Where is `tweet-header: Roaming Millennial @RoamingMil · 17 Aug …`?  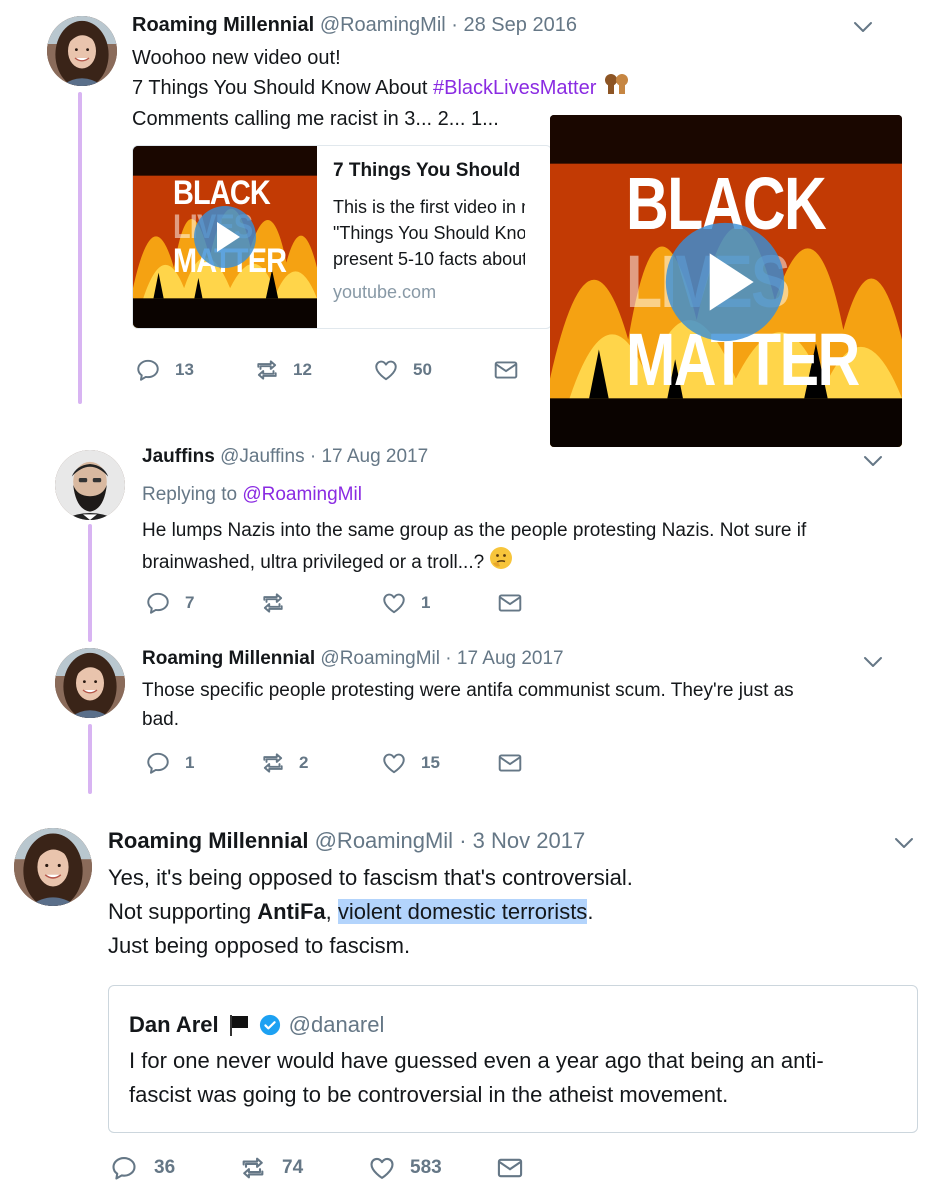
tweet-header: Roaming Millennial @RoamingMil · 17 Aug … is located at coordinates (353, 659).